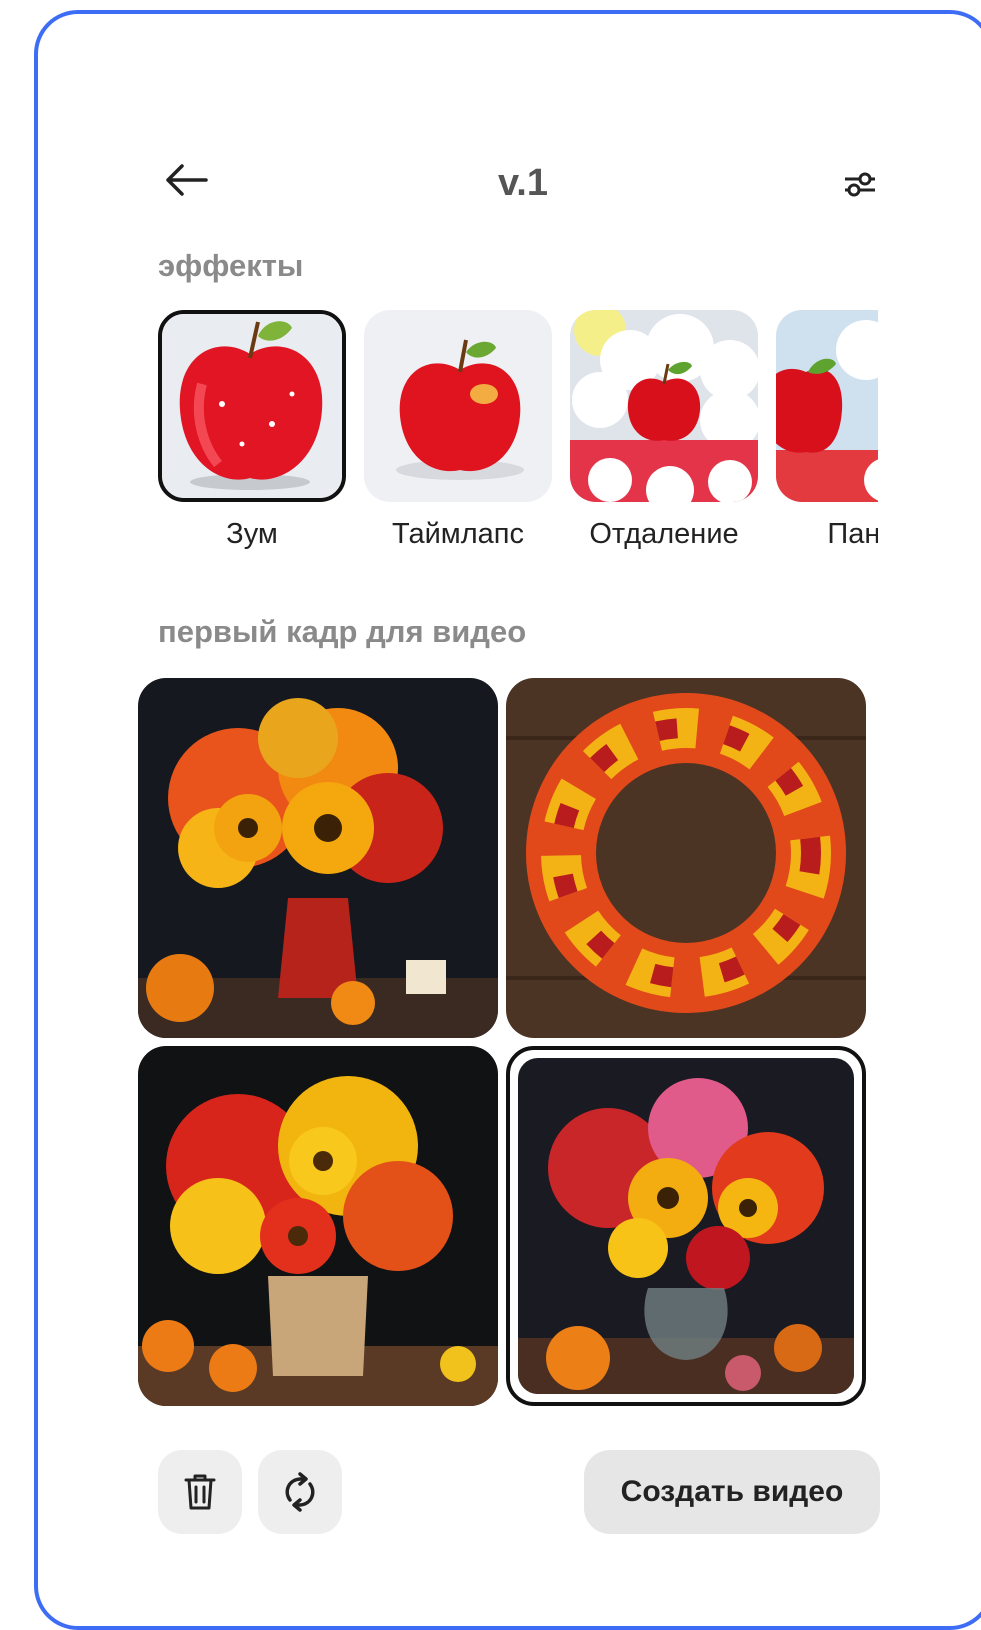 The height and width of the screenshot is (1630, 981). What do you see at coordinates (523, 1492) in the screenshot?
I see `action-bar: Создать видео` at bounding box center [523, 1492].